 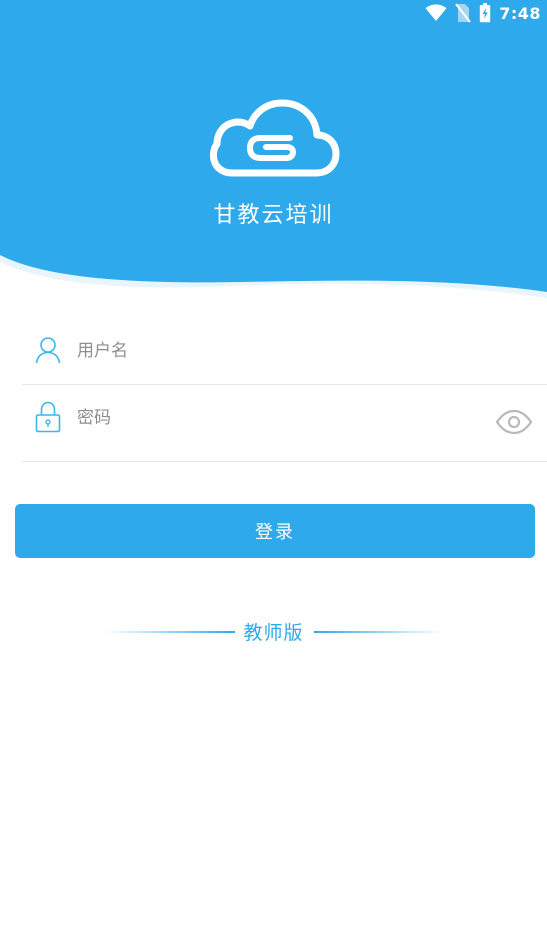 I want to click on login-button: 登录, so click(x=275, y=531).